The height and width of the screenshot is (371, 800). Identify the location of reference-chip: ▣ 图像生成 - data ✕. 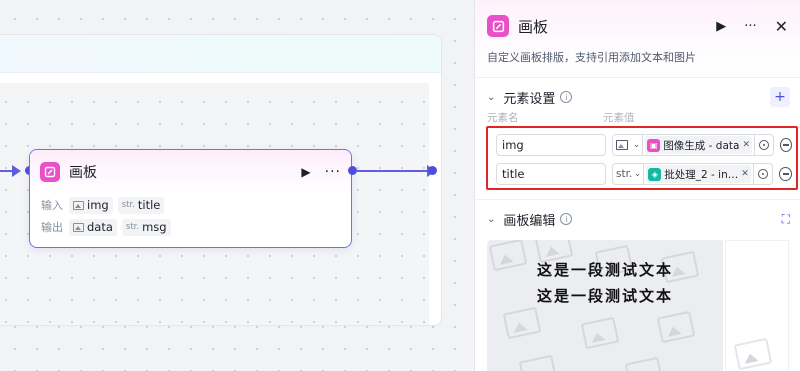
(698, 145).